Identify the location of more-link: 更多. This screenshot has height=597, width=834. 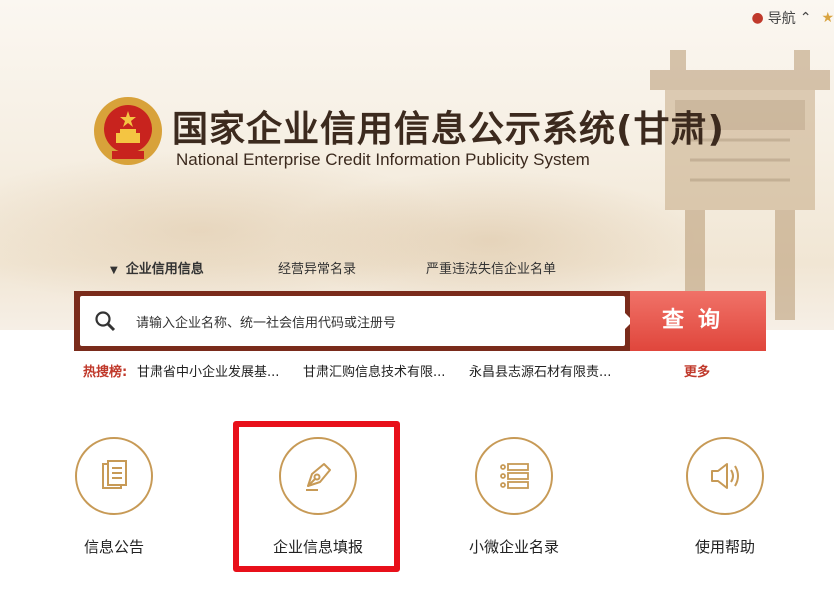
(697, 370).